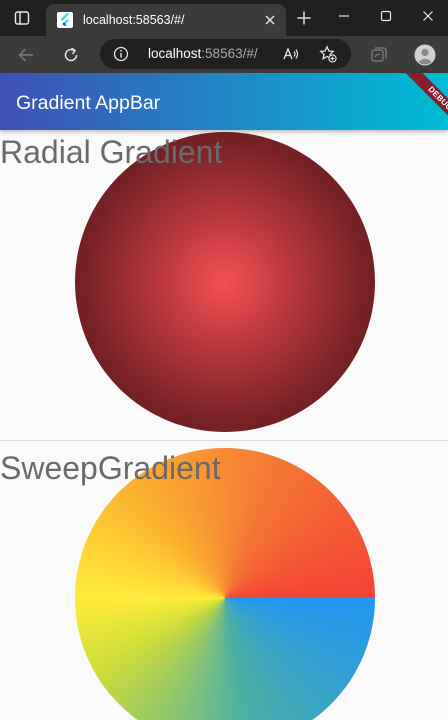 The height and width of the screenshot is (720, 448). I want to click on minimize-button, so click(344, 16).